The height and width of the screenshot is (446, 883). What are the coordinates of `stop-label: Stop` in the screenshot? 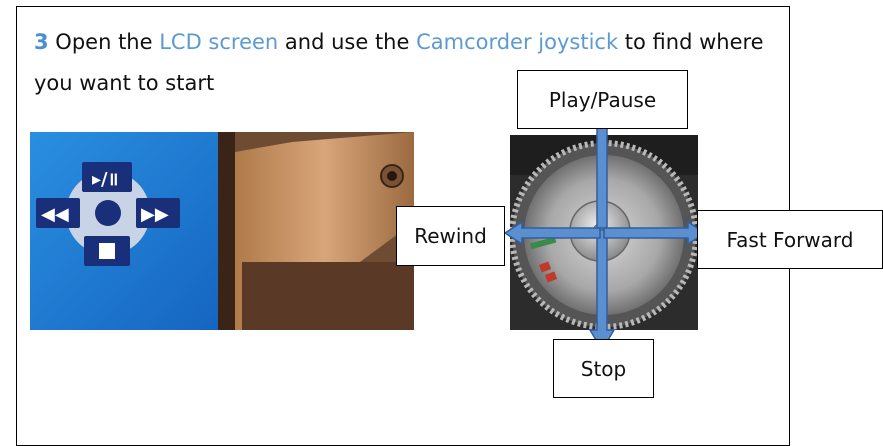 It's located at (603, 368).